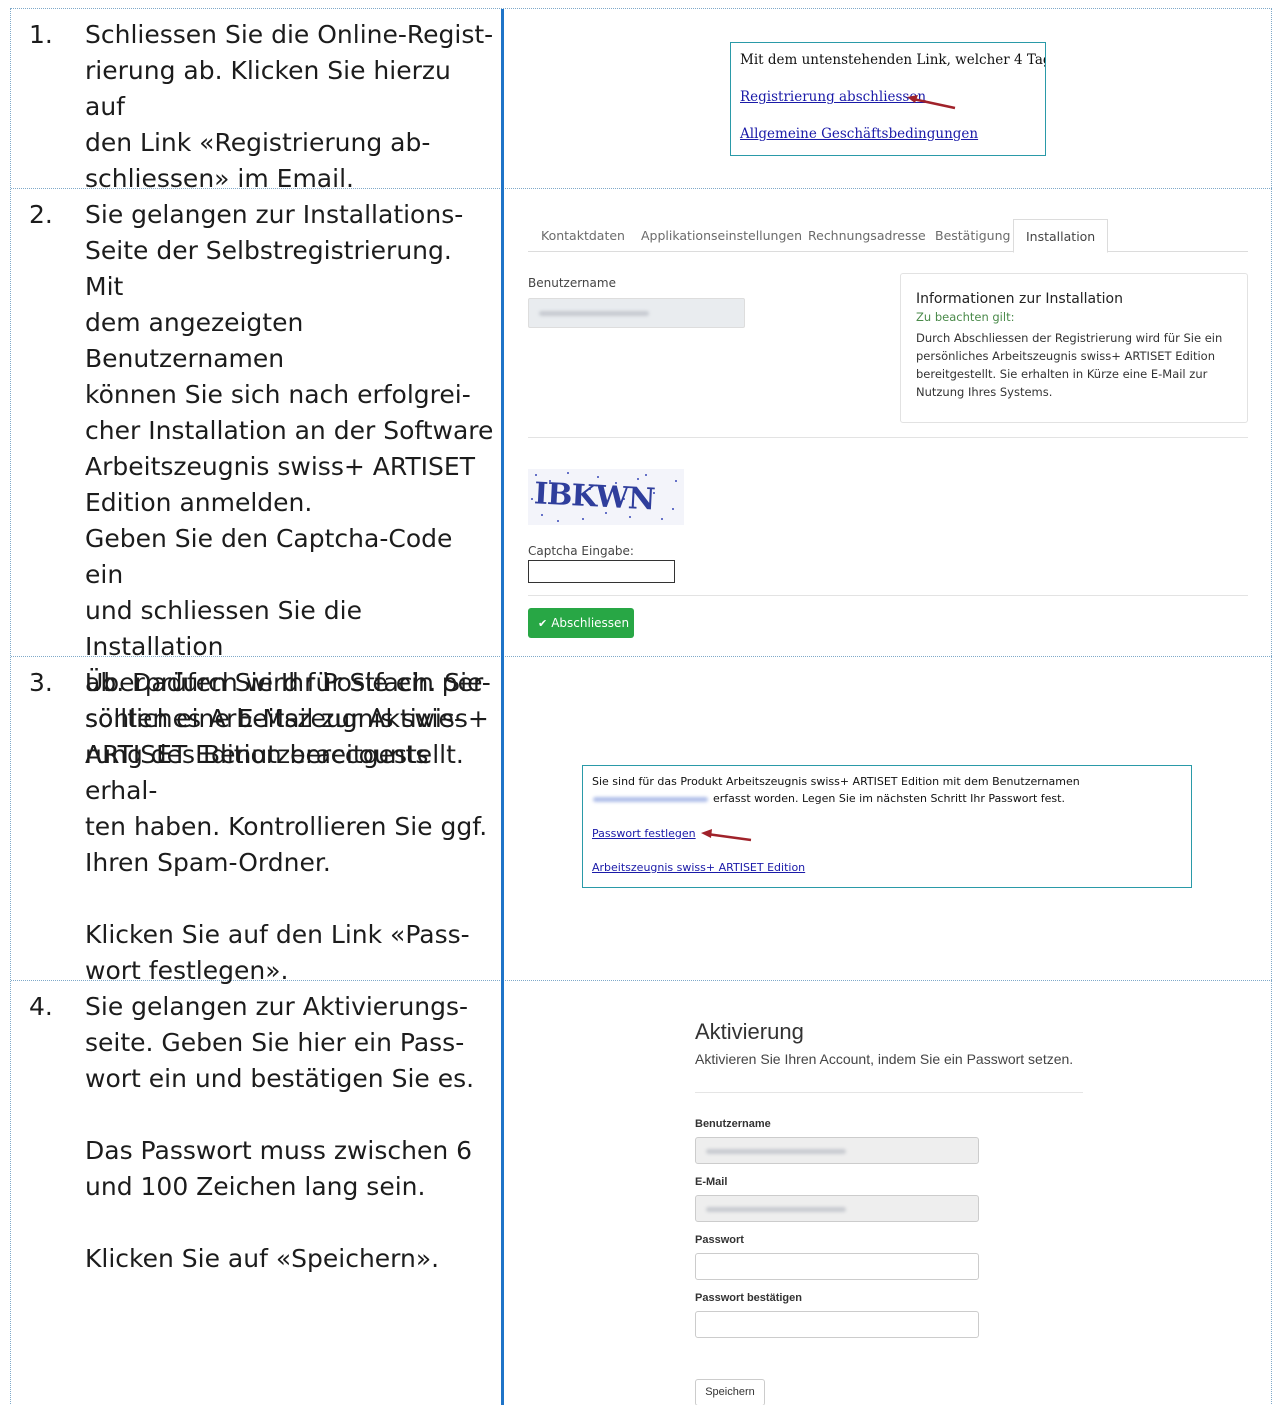 The image size is (1276, 1405). I want to click on captcha-input, so click(601, 571).